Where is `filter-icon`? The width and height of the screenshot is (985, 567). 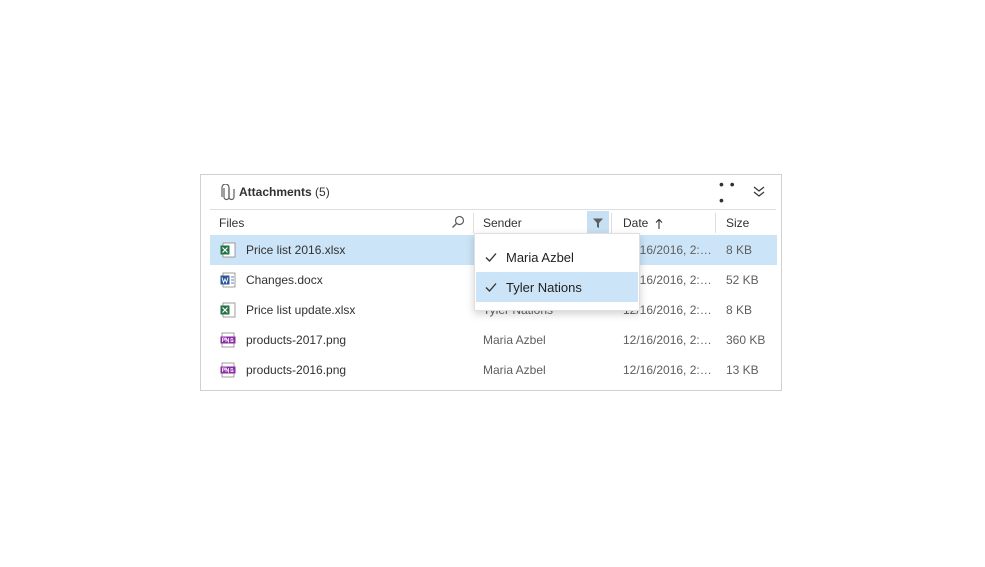
filter-icon is located at coordinates (598, 223).